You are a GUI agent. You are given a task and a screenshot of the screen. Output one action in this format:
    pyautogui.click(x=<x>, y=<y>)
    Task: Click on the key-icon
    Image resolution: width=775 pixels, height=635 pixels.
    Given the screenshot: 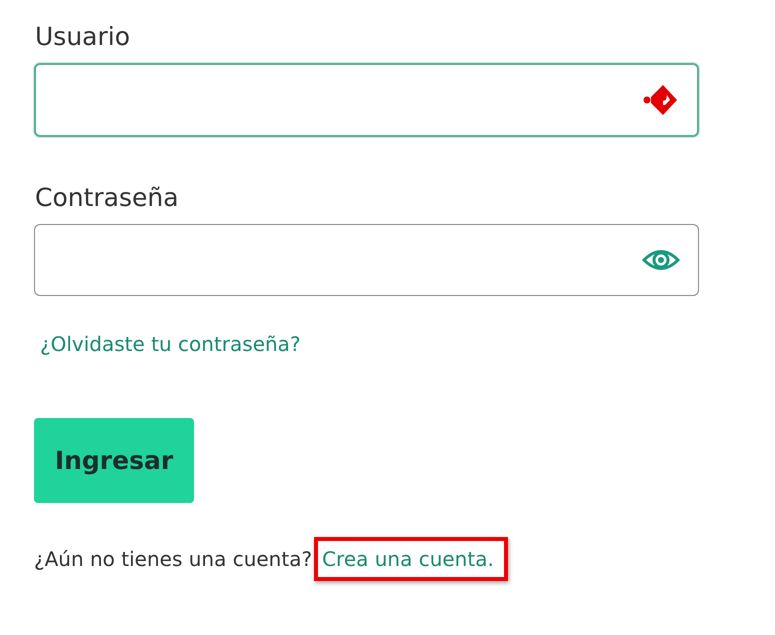 What is the action you would take?
    pyautogui.click(x=661, y=100)
    